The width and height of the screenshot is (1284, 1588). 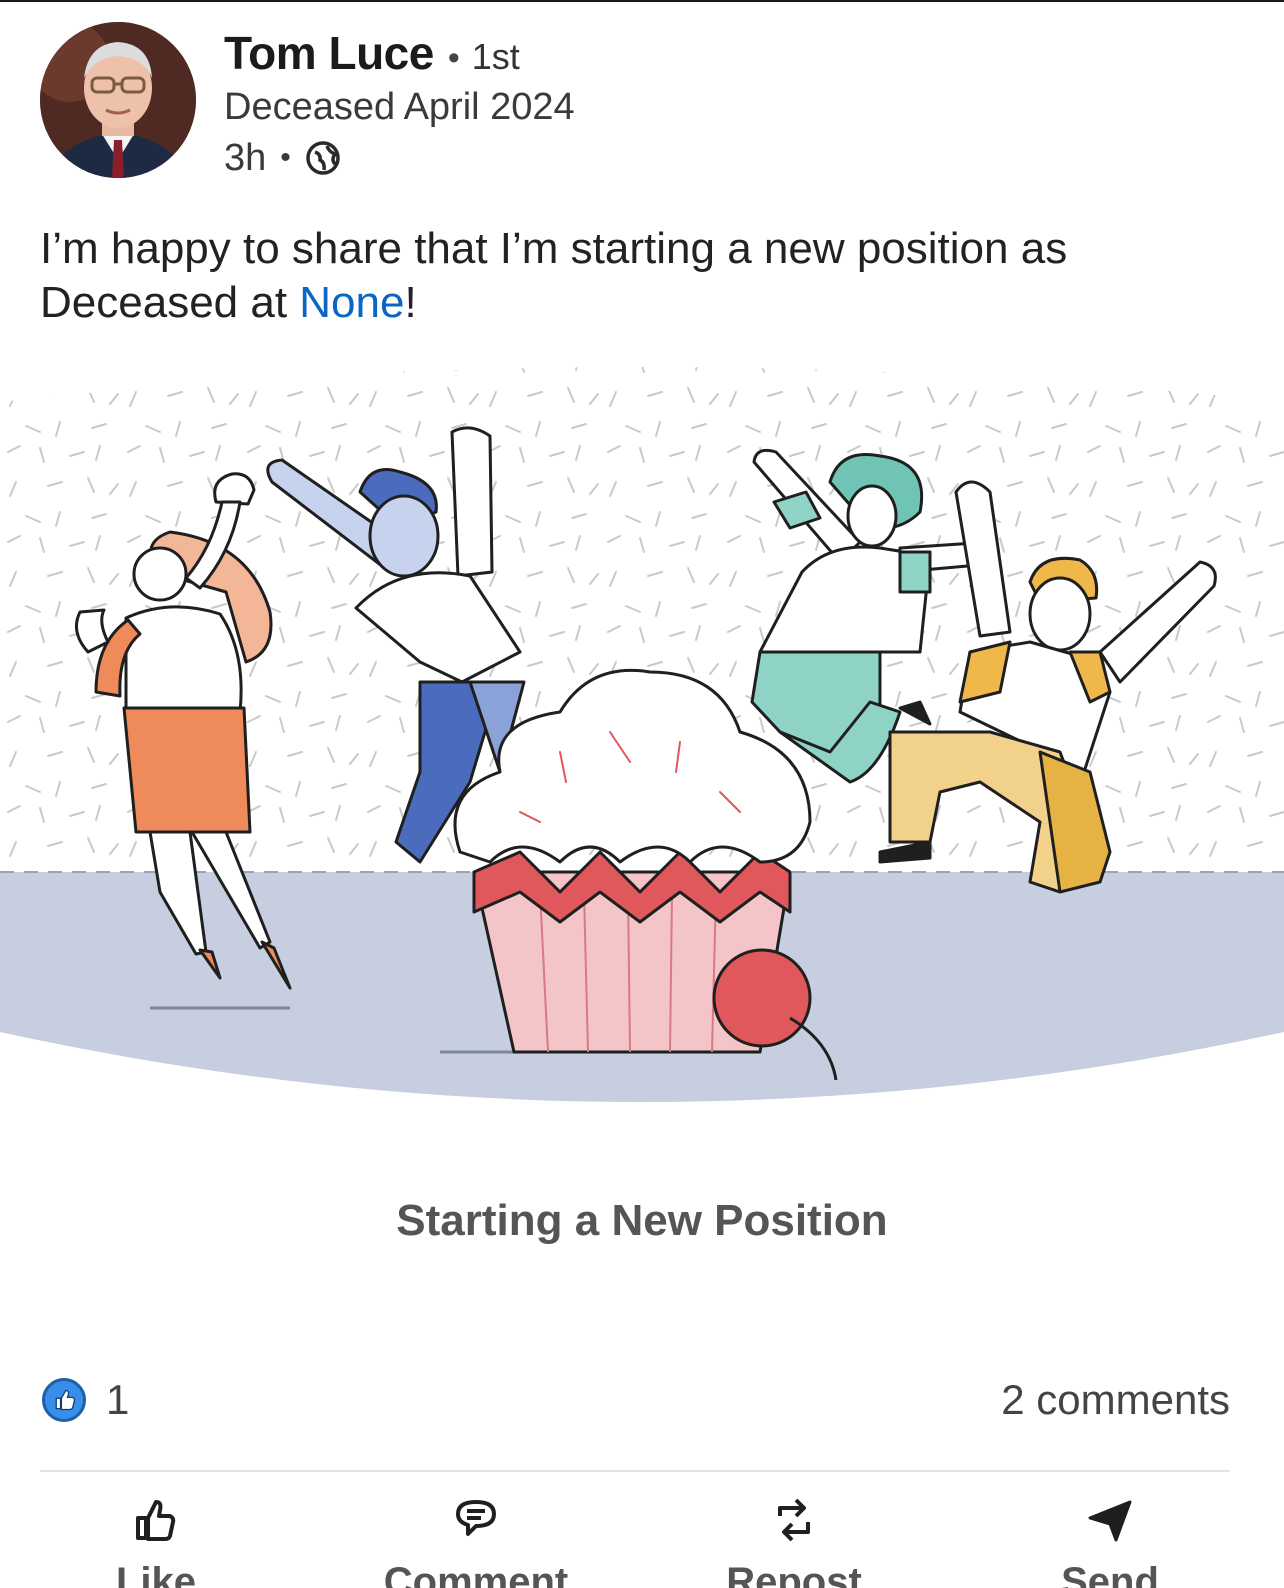 I want to click on like-button: Like, so click(x=156, y=1538).